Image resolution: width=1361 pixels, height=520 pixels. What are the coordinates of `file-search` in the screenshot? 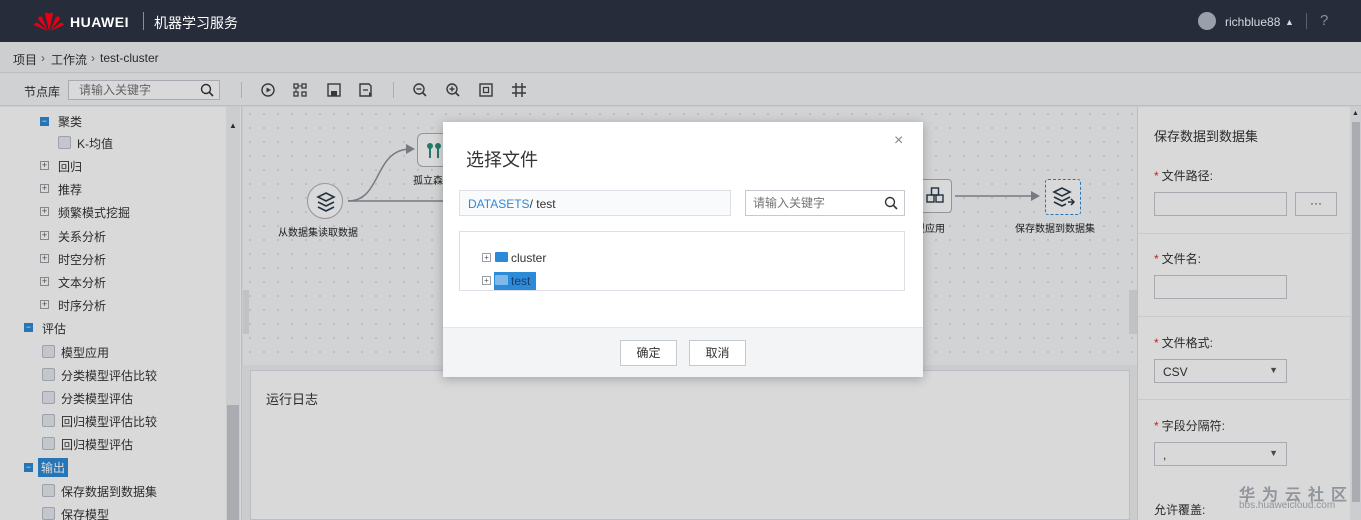 It's located at (825, 203).